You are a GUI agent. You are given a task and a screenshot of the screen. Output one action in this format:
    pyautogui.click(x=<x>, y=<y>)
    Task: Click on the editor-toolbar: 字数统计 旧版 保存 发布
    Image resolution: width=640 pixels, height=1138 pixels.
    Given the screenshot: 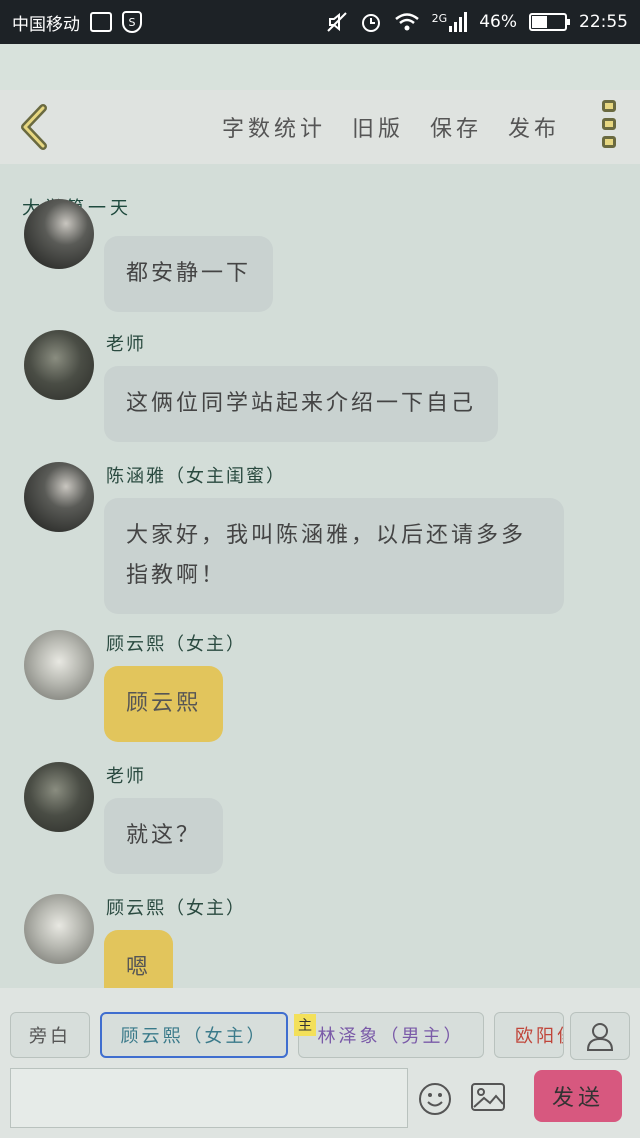 What is the action you would take?
    pyautogui.click(x=320, y=127)
    